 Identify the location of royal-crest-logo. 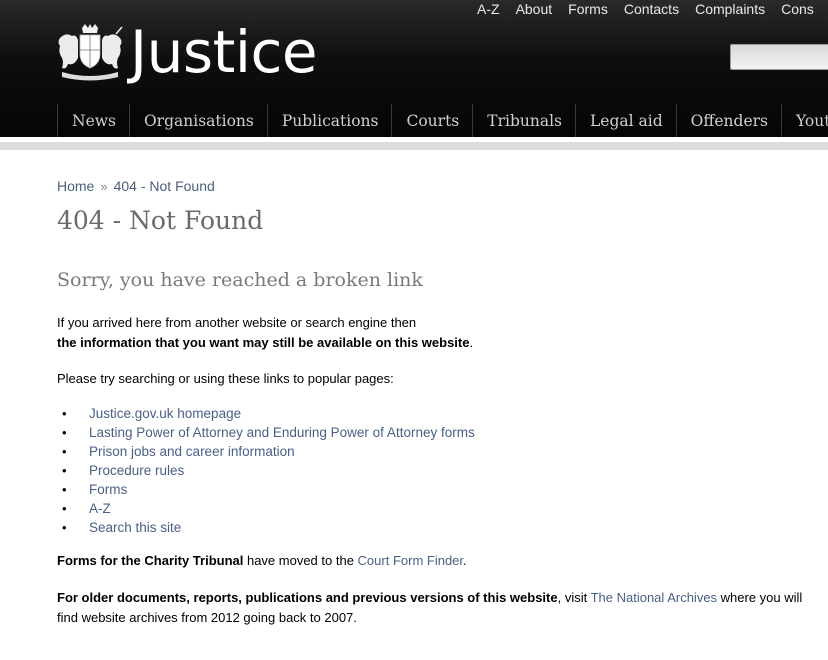
(90, 53).